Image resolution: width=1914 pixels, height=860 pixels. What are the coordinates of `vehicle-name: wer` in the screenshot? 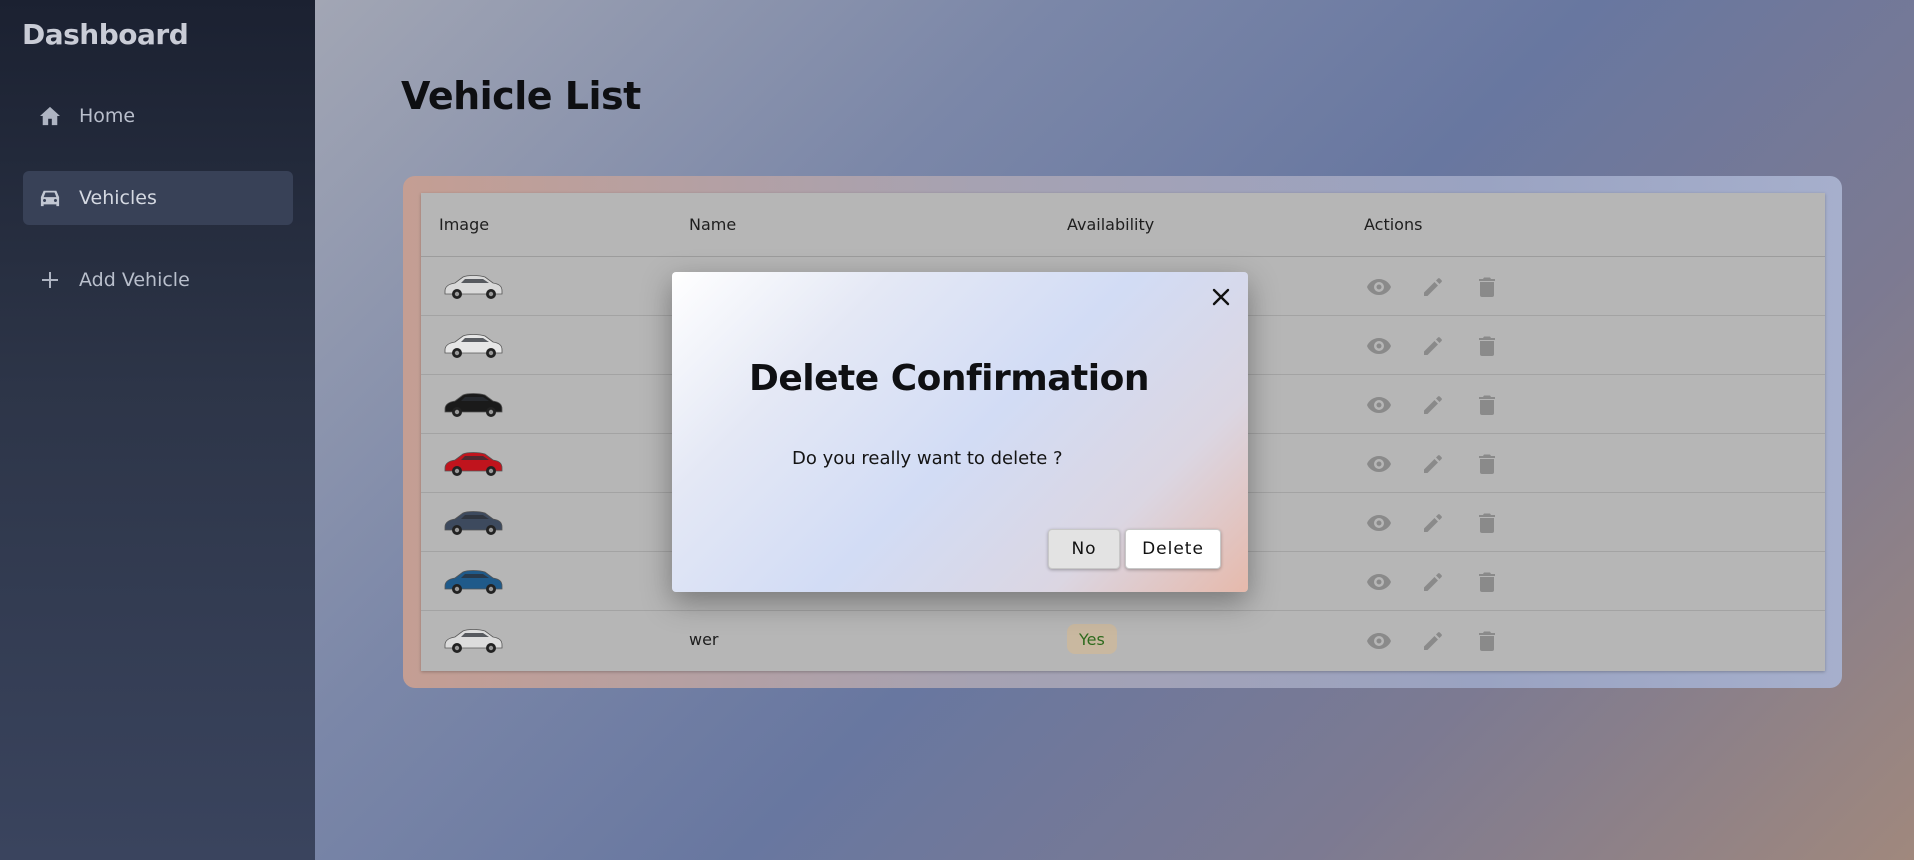 It's located at (704, 639).